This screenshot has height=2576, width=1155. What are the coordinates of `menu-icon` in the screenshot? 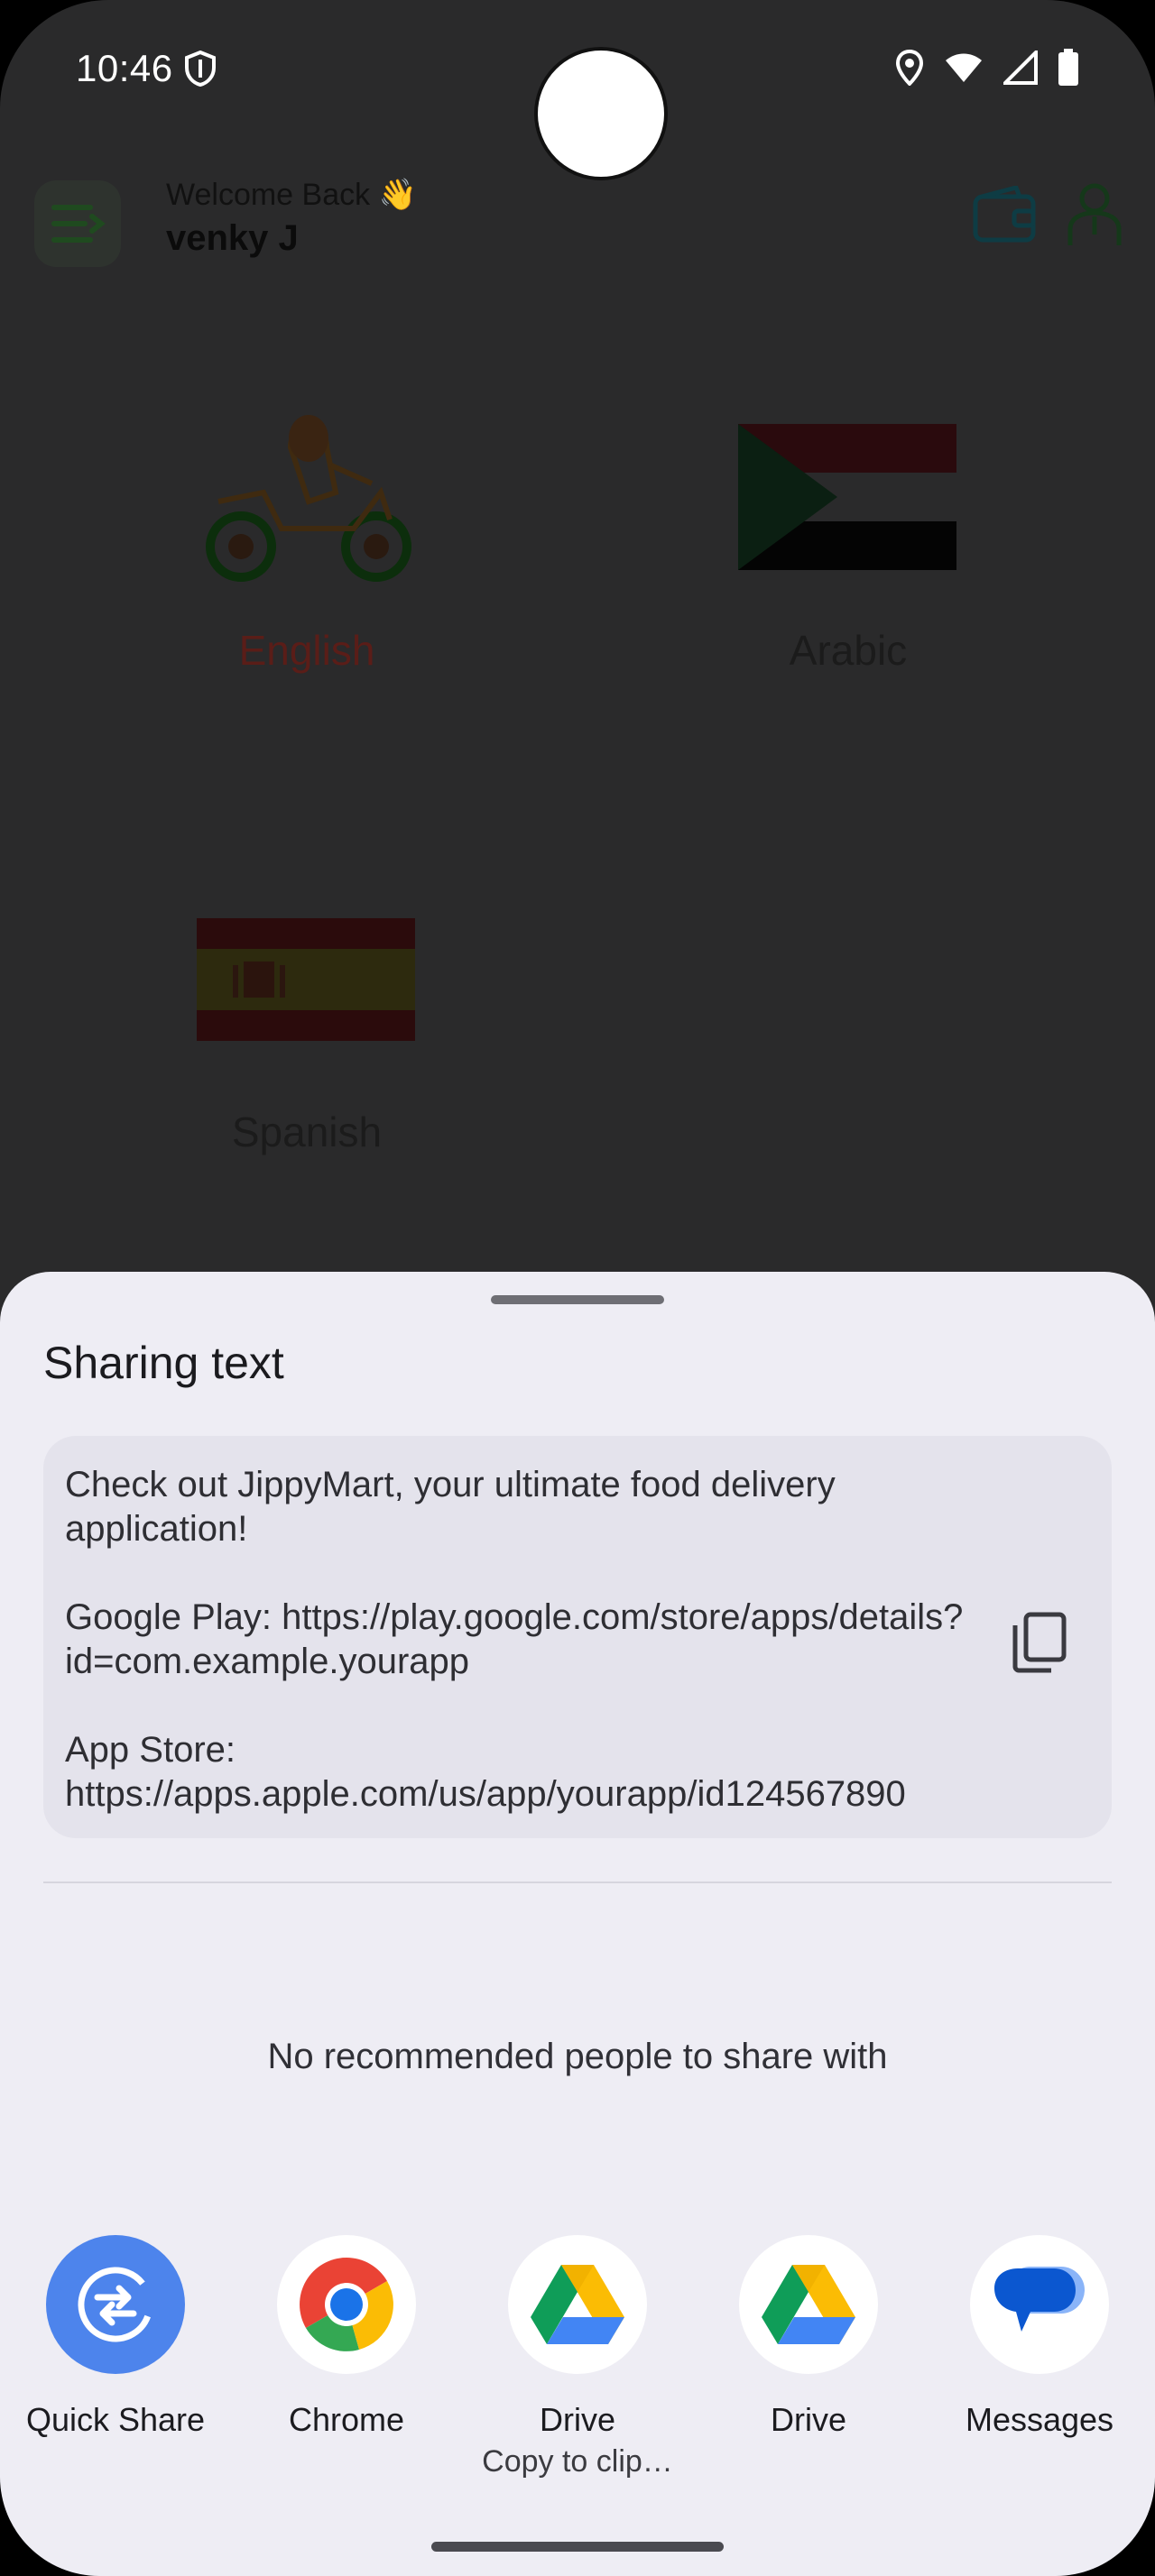 It's located at (78, 224).